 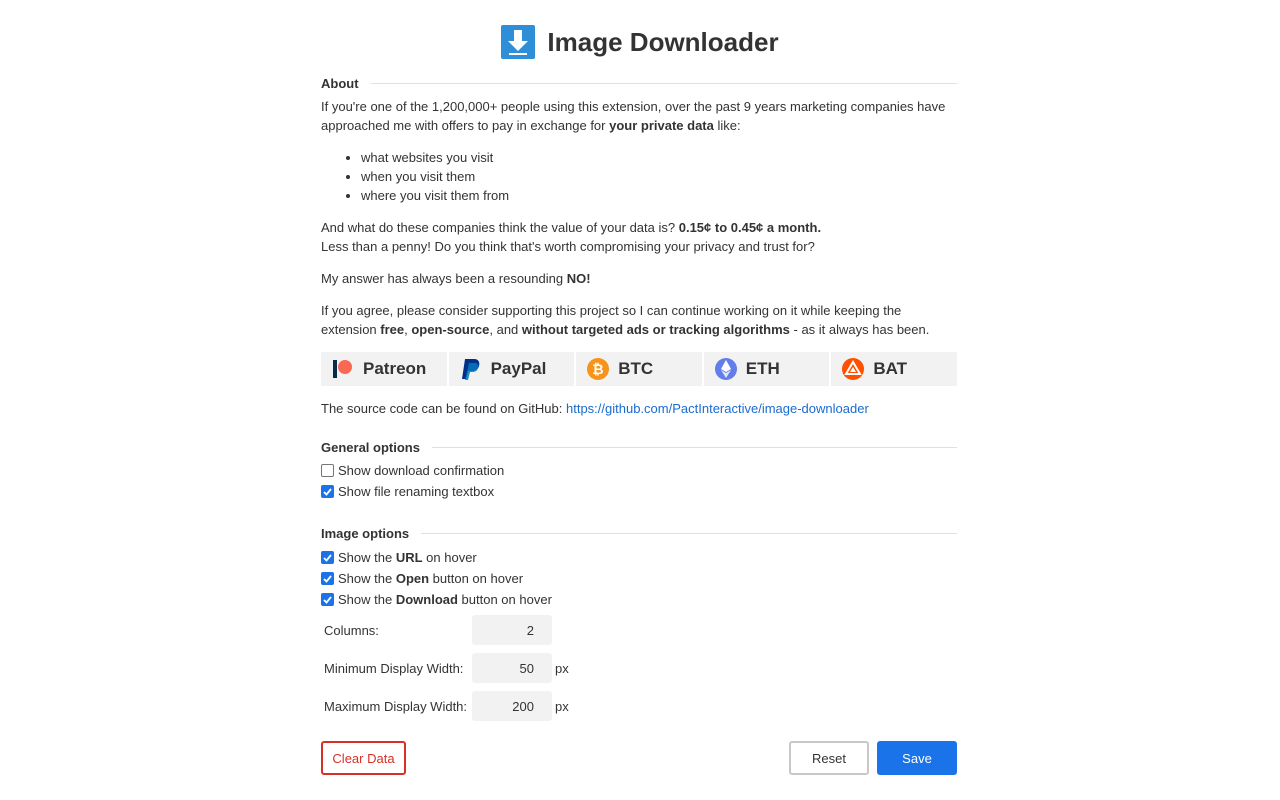 I want to click on option-show-open: Show the Open button on hover, so click(x=639, y=578).